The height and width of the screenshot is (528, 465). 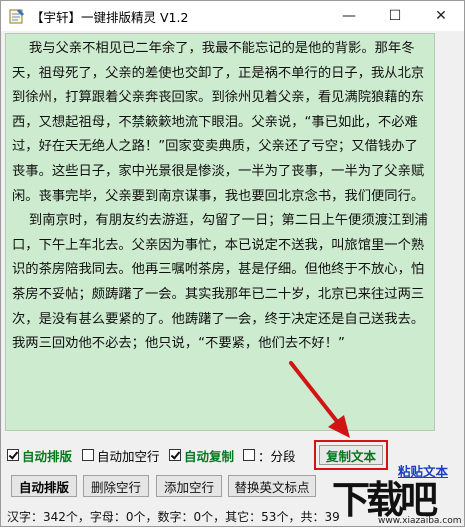 I want to click on auto-blank-line-checkbox, so click(x=88, y=455).